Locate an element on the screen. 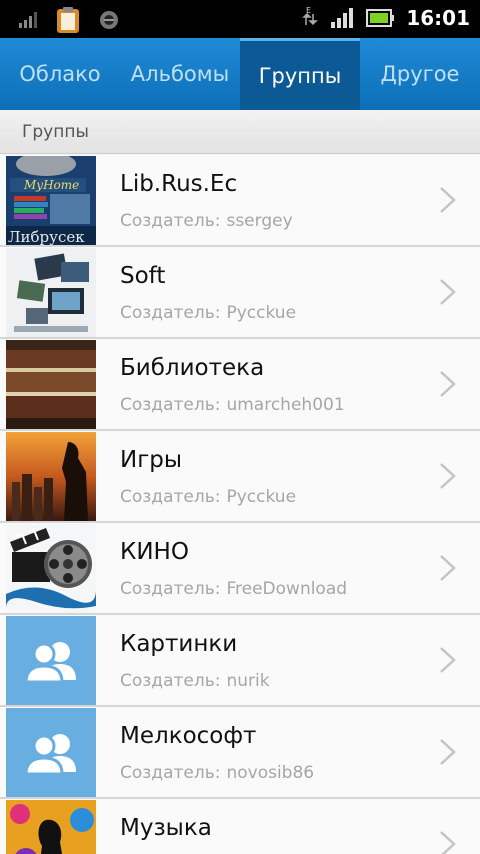  group-creator: Создатель: ssergey is located at coordinates (206, 221).